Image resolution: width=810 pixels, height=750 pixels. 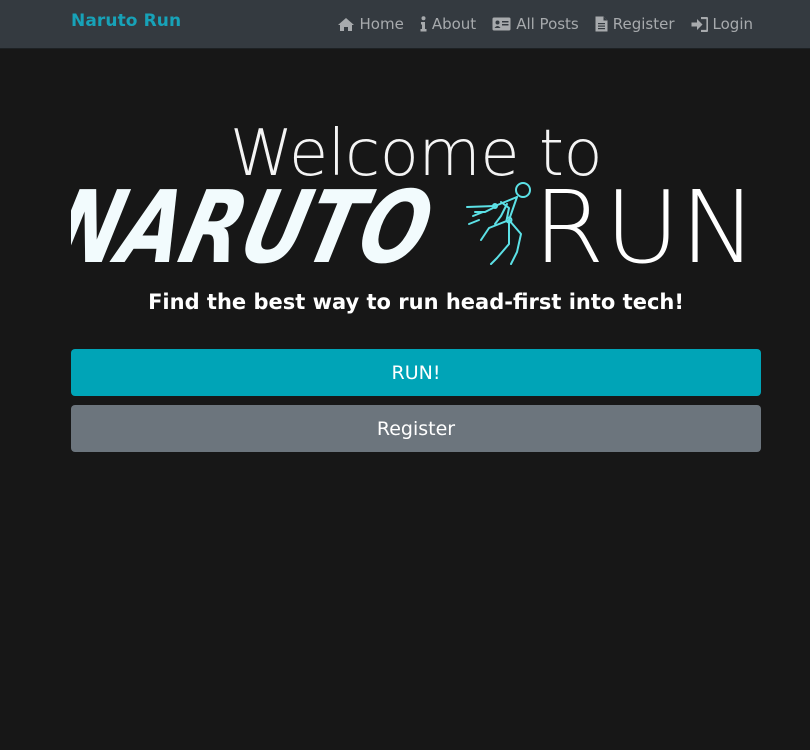 I want to click on nav-register: Register, so click(x=635, y=24).